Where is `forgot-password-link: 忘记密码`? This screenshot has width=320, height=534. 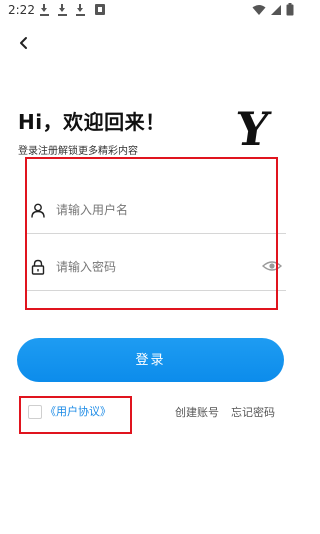
forgot-password-link: 忘记密码 is located at coordinates (253, 412).